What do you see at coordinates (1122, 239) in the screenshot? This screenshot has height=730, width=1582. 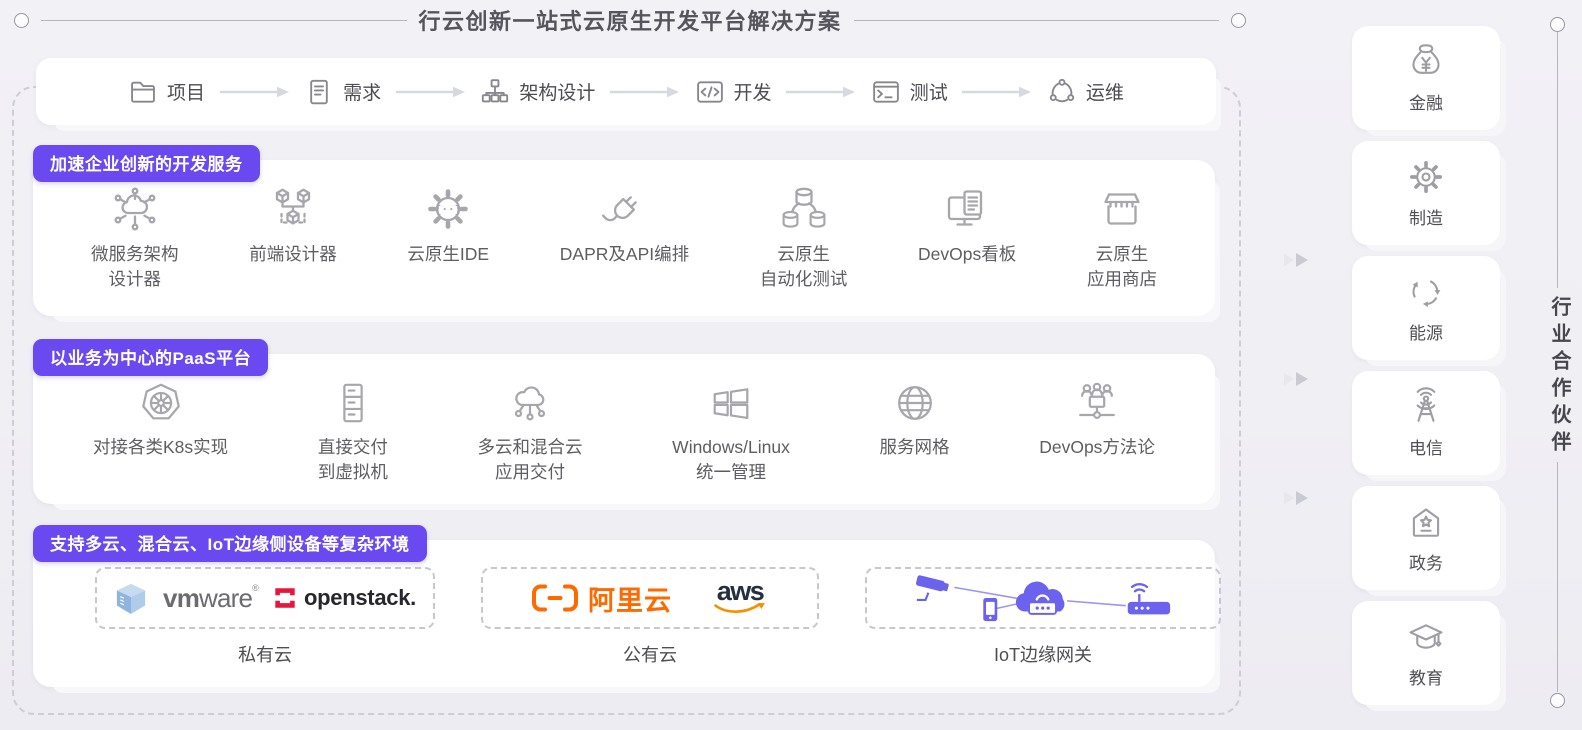 I see `feature-app-store: 云原生 应用商店` at bounding box center [1122, 239].